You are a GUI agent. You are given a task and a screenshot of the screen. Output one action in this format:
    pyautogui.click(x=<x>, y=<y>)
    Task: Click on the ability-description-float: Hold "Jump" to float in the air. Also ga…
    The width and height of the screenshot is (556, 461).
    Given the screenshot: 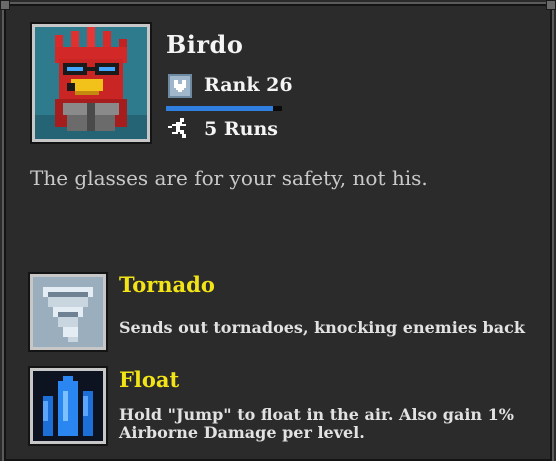 What is the action you would take?
    pyautogui.click(x=316, y=423)
    